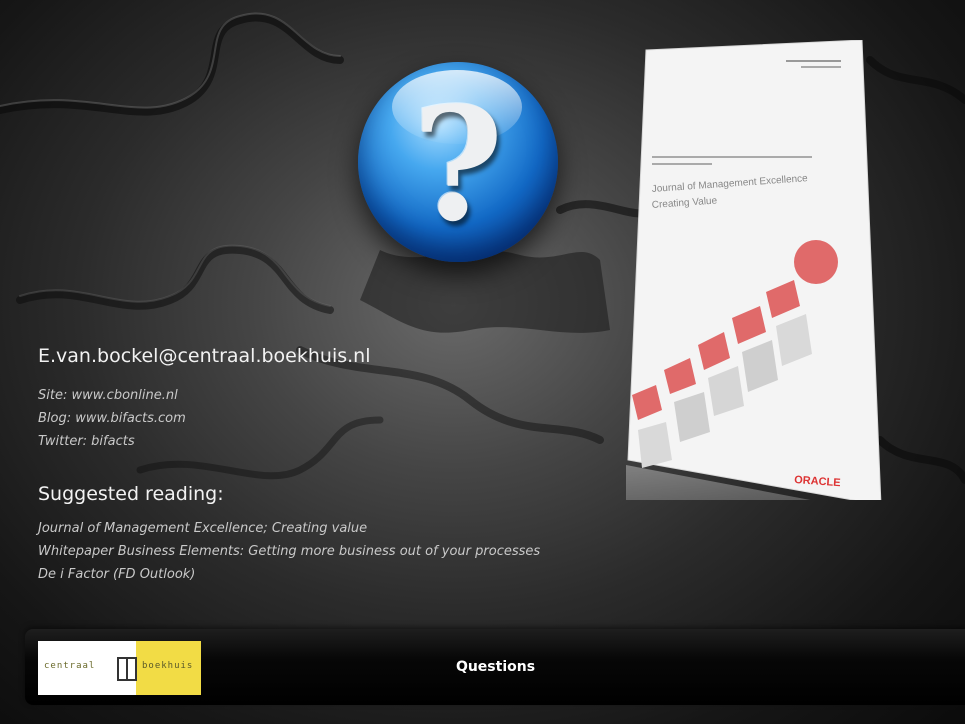 The width and height of the screenshot is (965, 724). Describe the element at coordinates (108, 395) in the screenshot. I see `contact-site: Site: www.cbonline.nl` at that location.